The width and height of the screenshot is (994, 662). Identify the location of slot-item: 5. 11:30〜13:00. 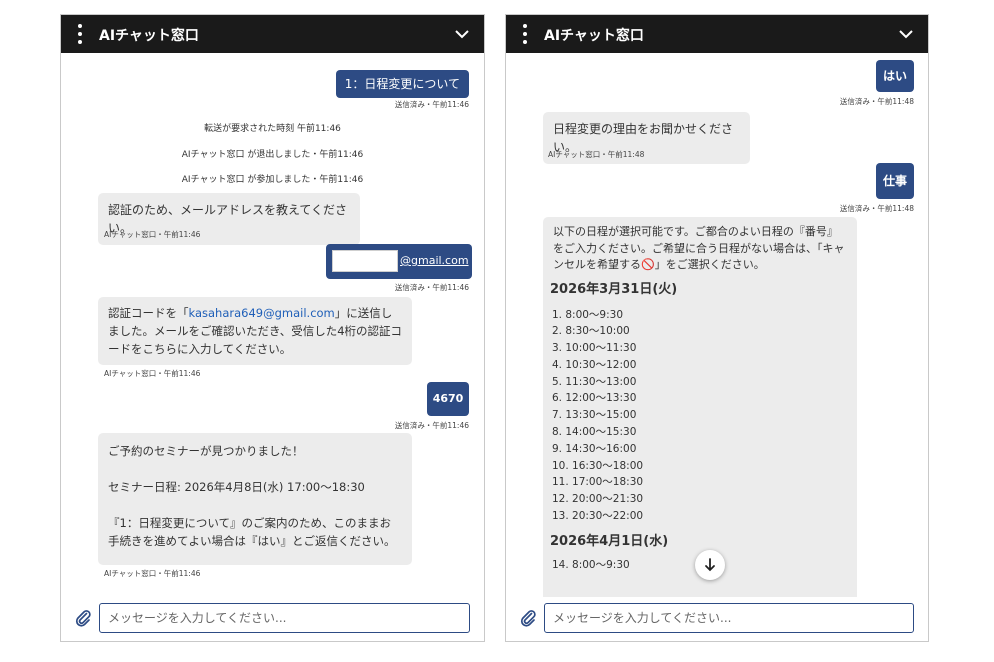
(594, 381).